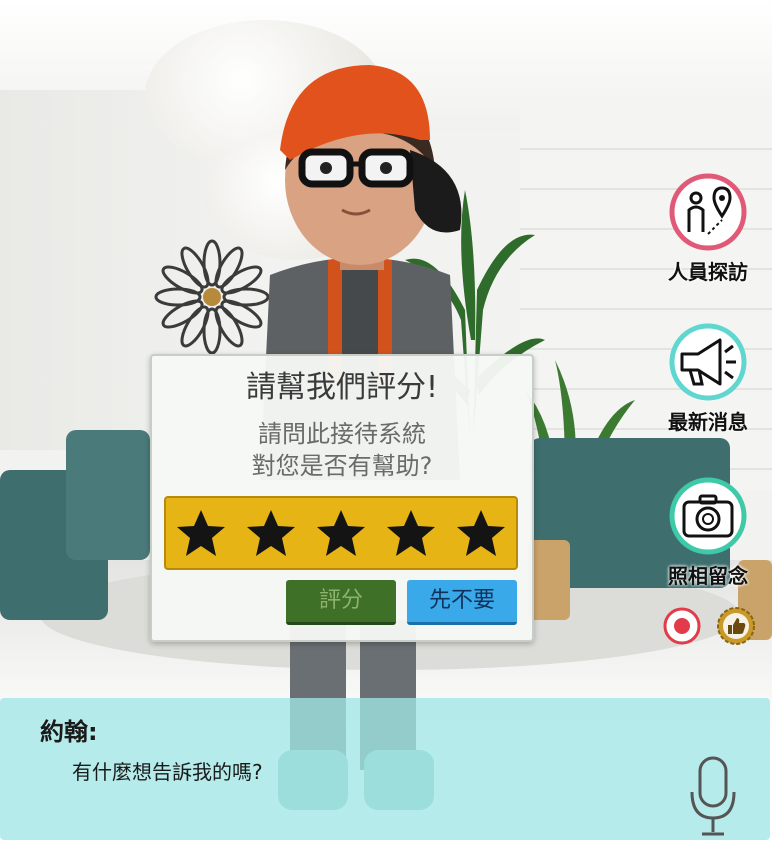 The height and width of the screenshot is (867, 772). What do you see at coordinates (342, 466) in the screenshot?
I see `question-line-2: 對您是否有幫助?` at bounding box center [342, 466].